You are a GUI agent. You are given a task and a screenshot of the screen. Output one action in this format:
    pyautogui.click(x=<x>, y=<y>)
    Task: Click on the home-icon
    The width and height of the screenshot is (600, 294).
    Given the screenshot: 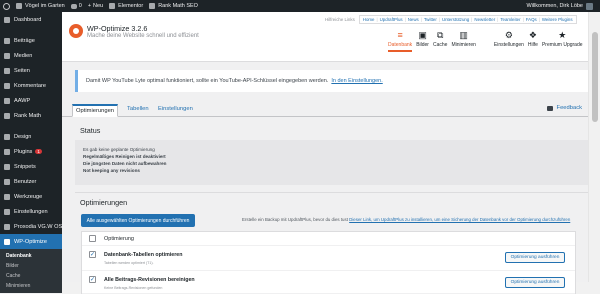 What is the action you would take?
    pyautogui.click(x=19, y=6)
    